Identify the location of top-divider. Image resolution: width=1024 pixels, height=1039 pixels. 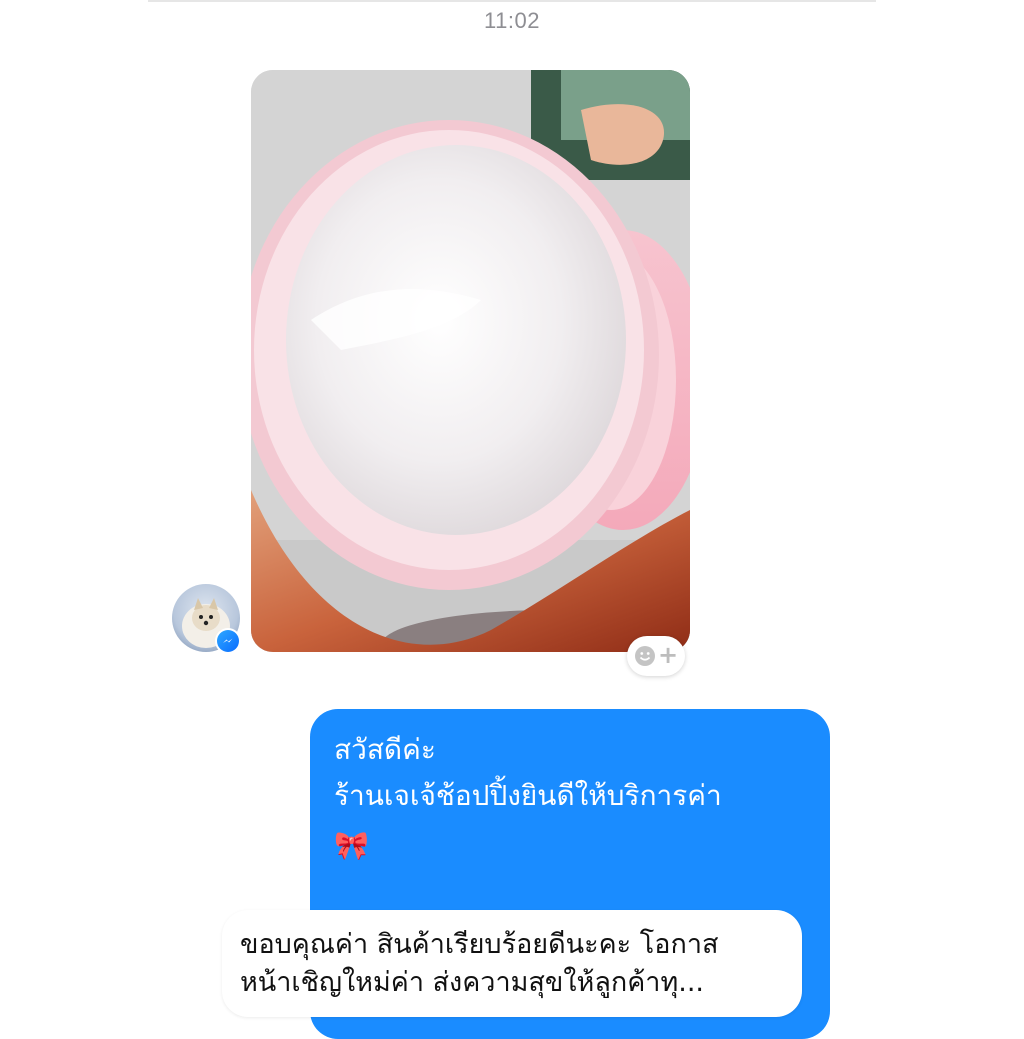
(512, 1).